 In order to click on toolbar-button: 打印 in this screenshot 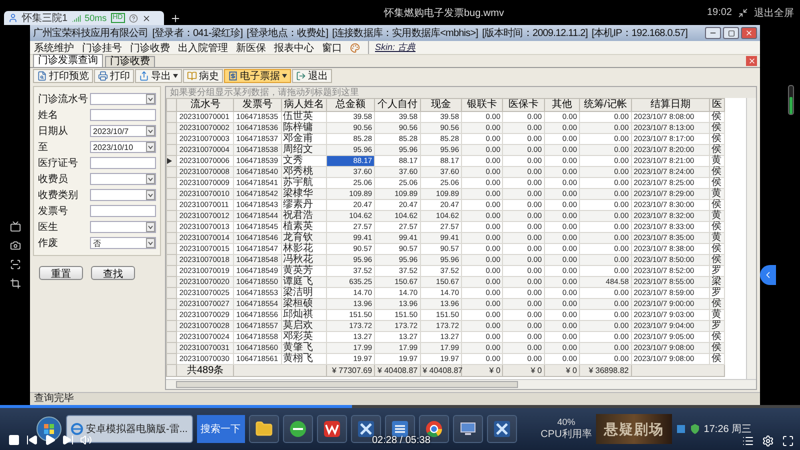, I will do `click(114, 76)`.